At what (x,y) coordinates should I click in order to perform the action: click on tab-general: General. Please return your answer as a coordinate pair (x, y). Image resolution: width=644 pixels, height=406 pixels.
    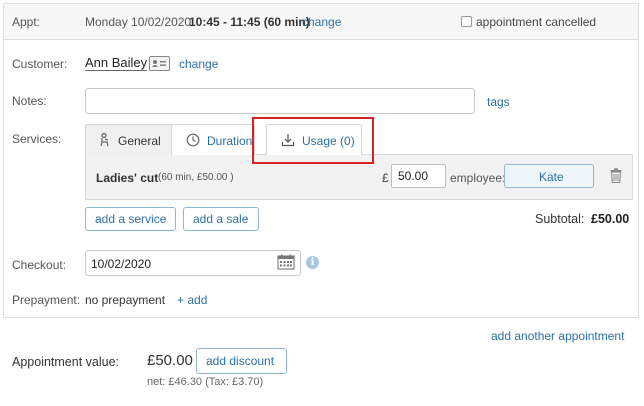
    Looking at the image, I should click on (129, 139).